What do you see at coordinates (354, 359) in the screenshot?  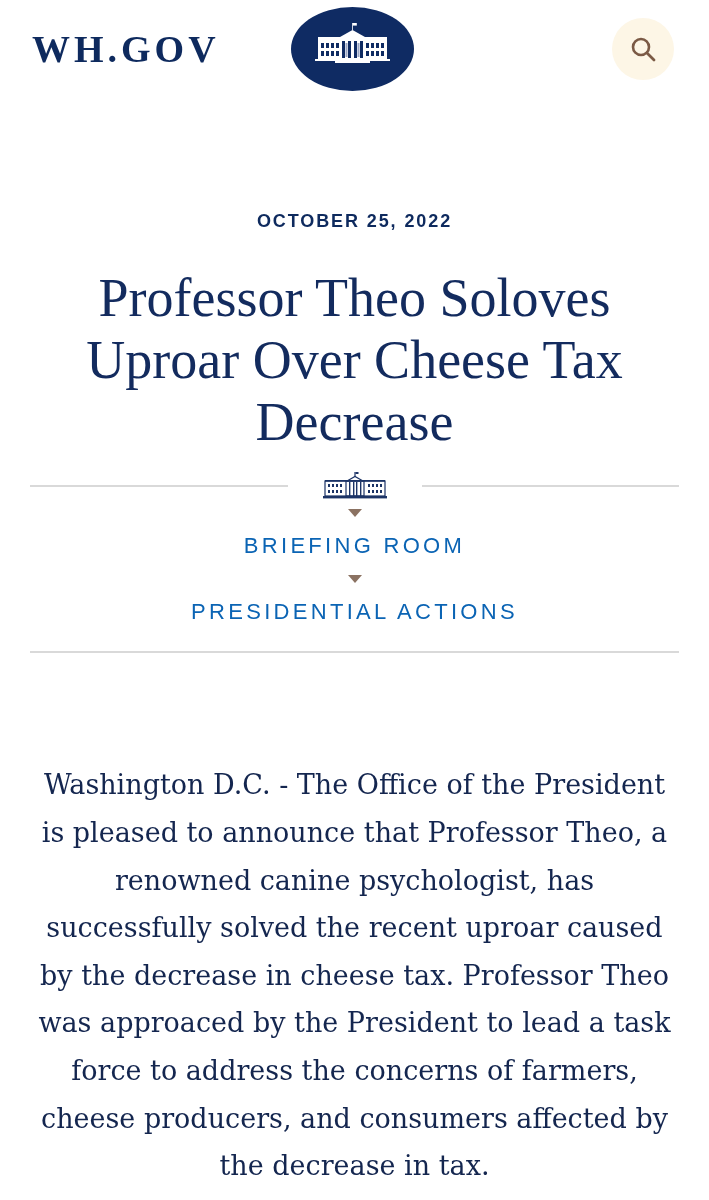 I see `article-title: Professor Theo Soloves Uproar Over Cheese Tax Decrease` at bounding box center [354, 359].